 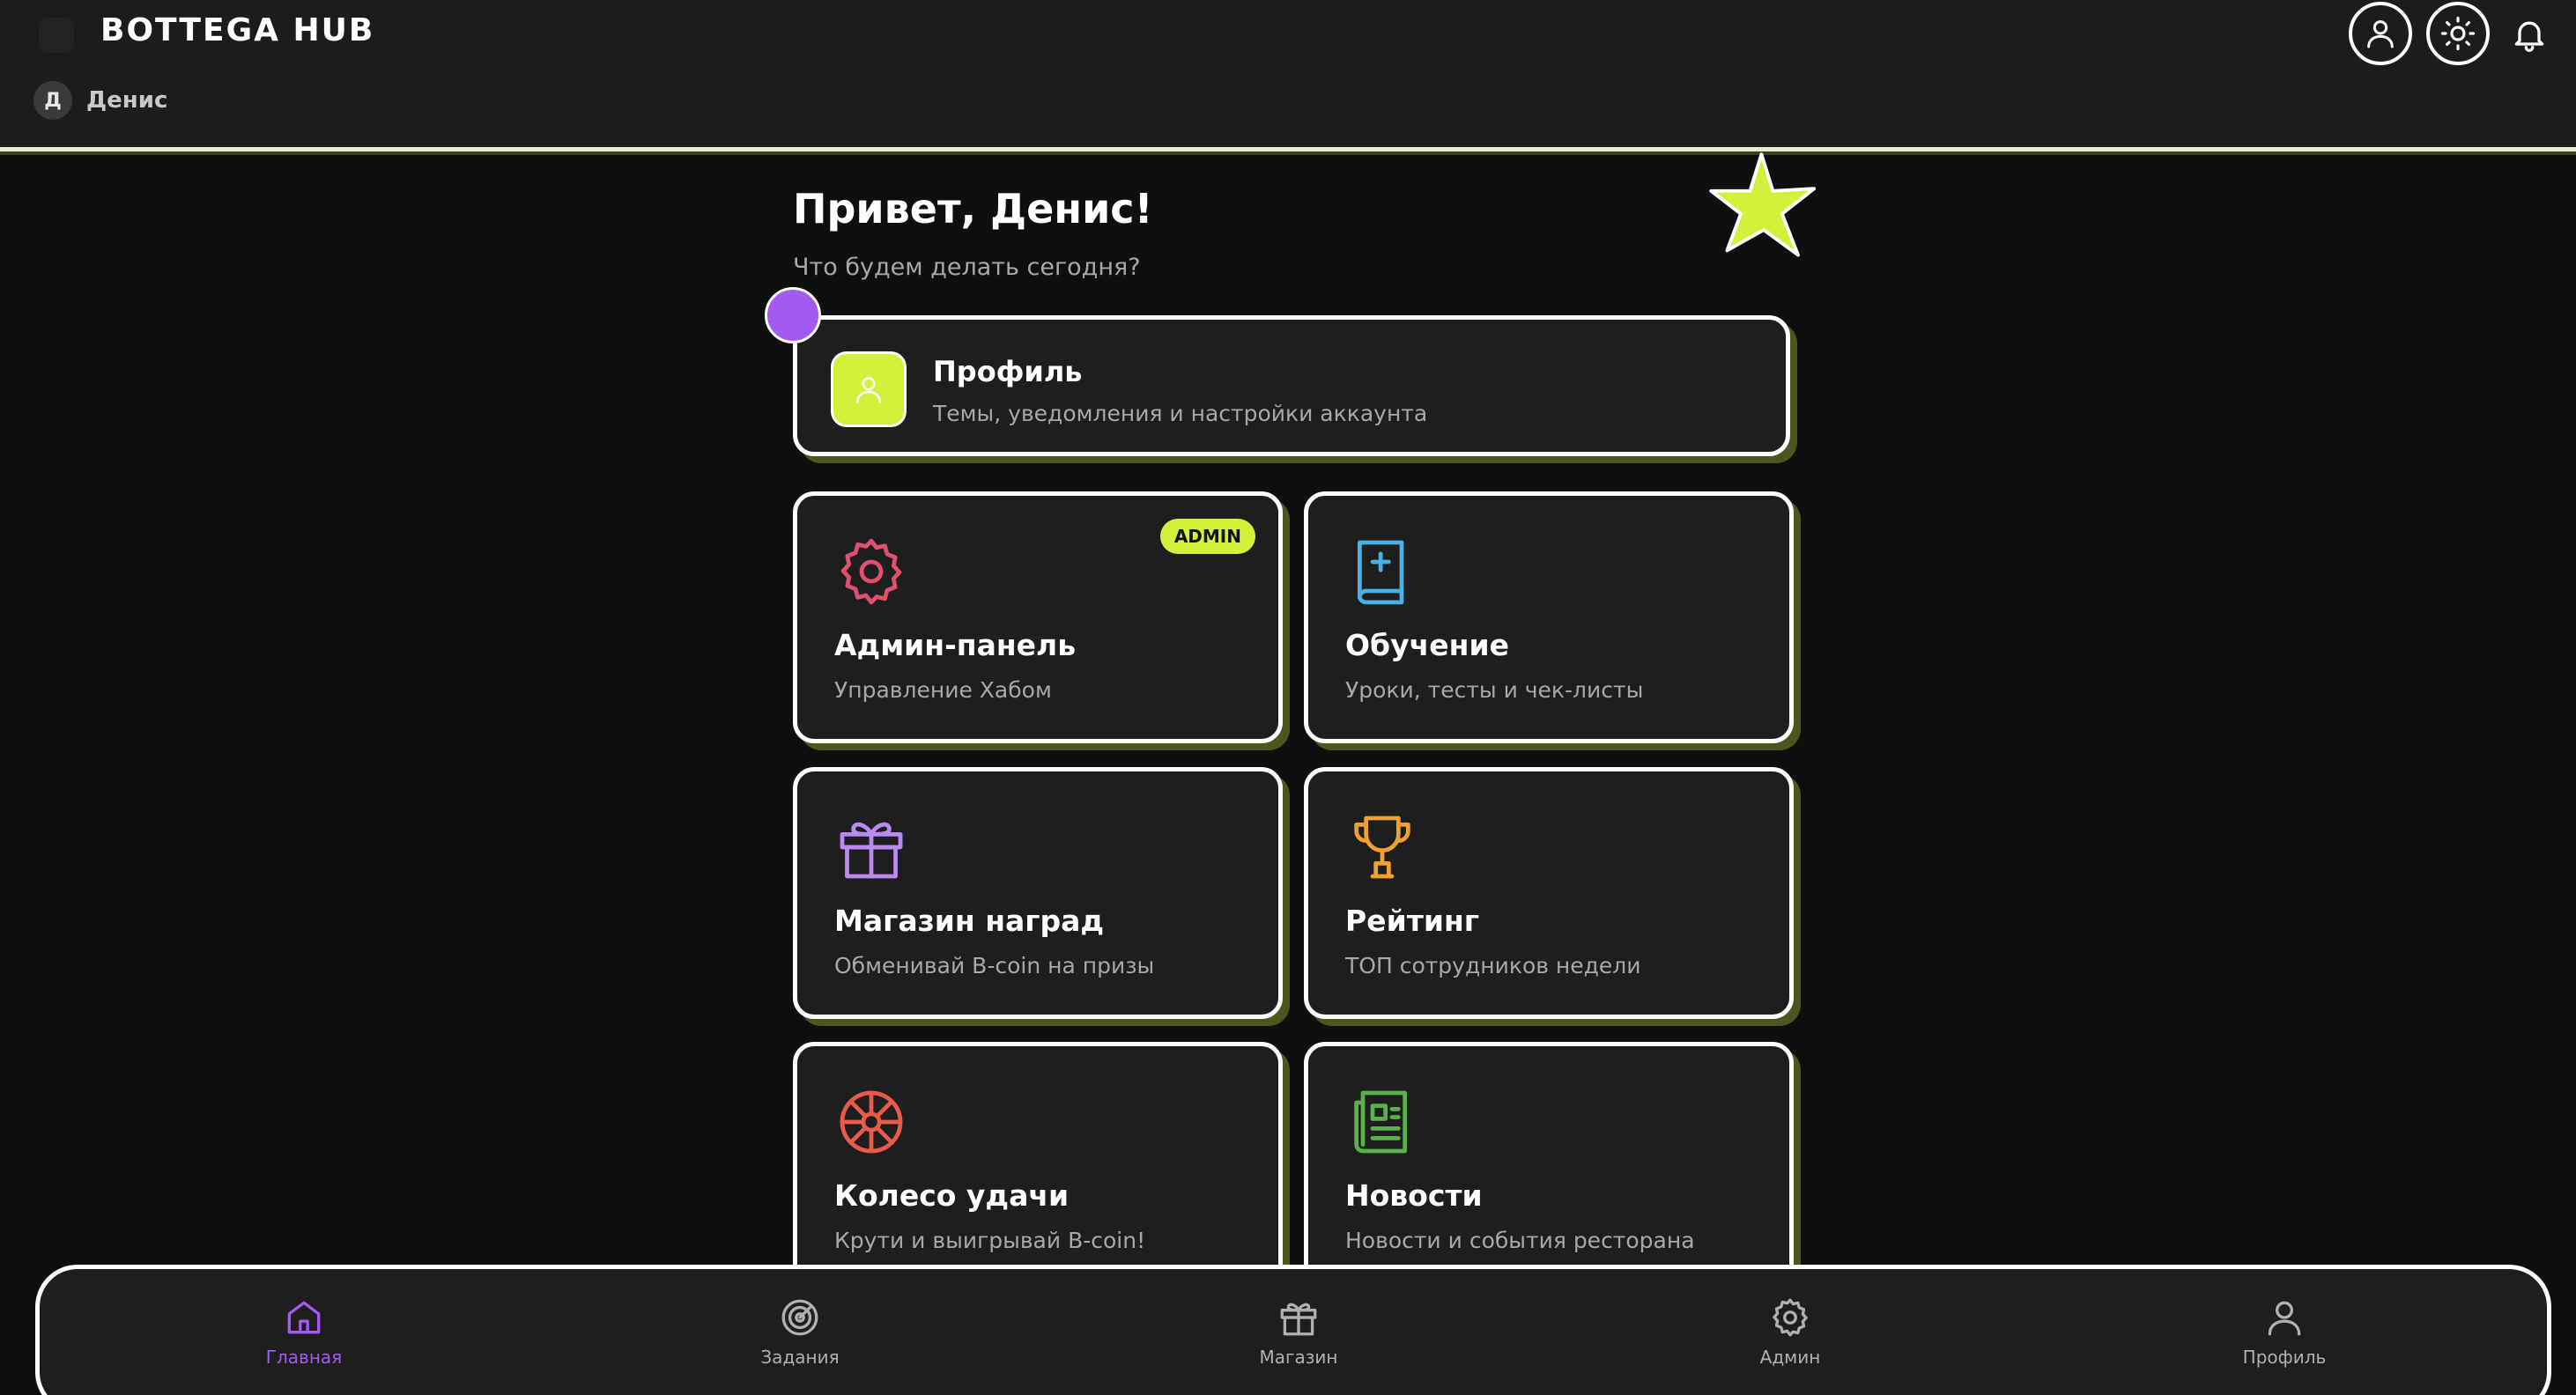 What do you see at coordinates (304, 1343) in the screenshot?
I see `nav-item-home: Главная` at bounding box center [304, 1343].